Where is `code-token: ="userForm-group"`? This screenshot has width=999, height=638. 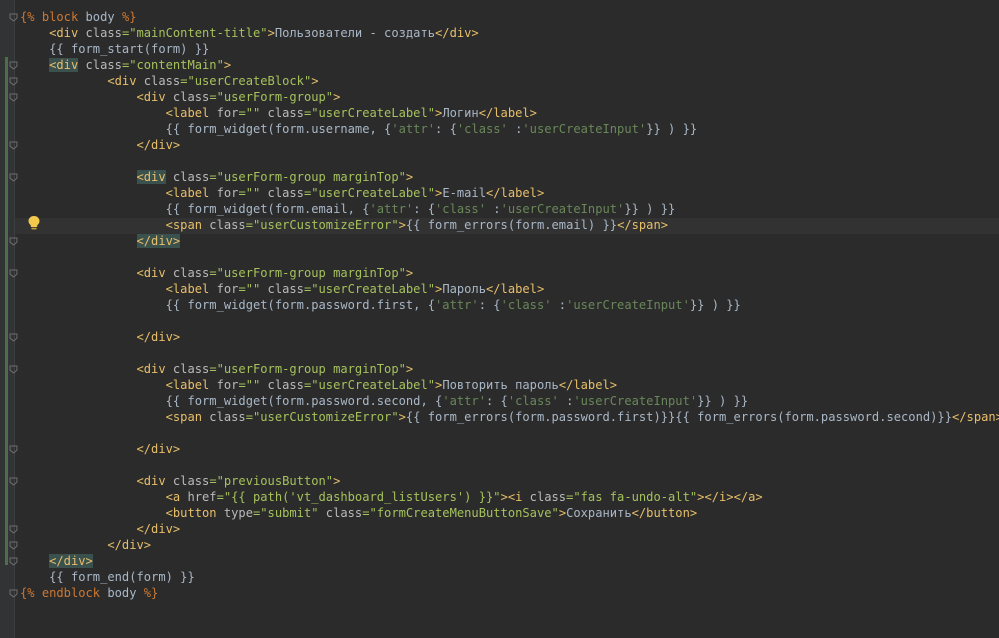 code-token: ="userForm-group" is located at coordinates (271, 97).